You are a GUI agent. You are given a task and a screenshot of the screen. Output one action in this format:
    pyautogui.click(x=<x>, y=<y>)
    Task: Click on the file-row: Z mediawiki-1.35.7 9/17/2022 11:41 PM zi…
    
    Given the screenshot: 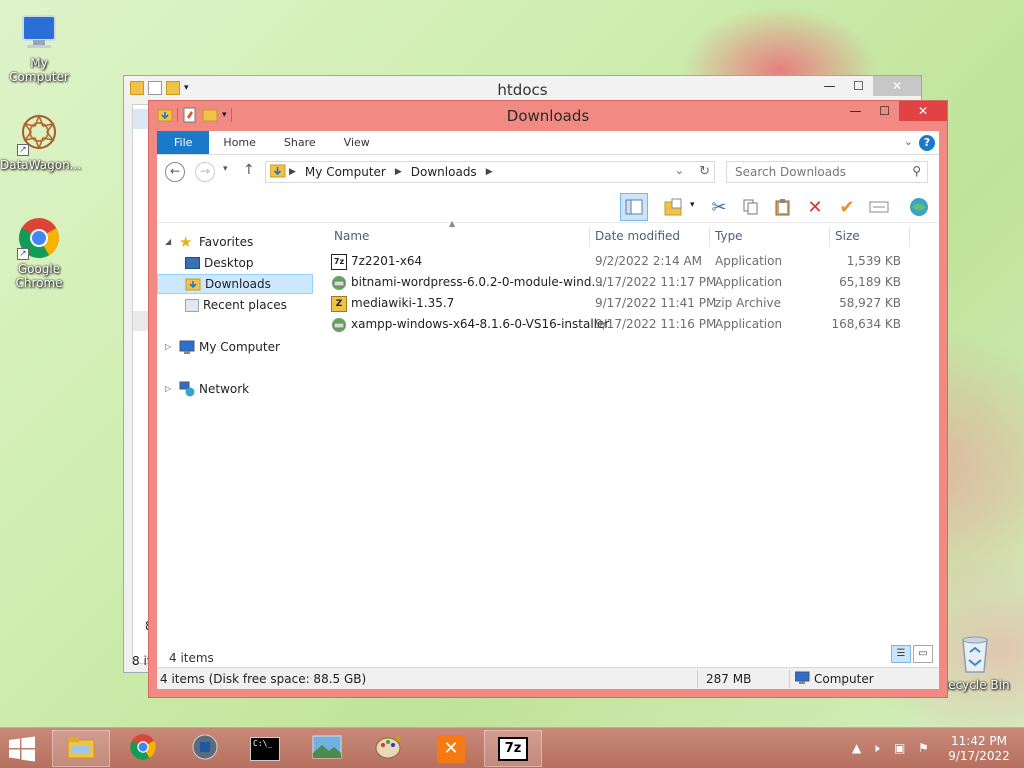 What is the action you would take?
    pyautogui.click(x=633, y=303)
    